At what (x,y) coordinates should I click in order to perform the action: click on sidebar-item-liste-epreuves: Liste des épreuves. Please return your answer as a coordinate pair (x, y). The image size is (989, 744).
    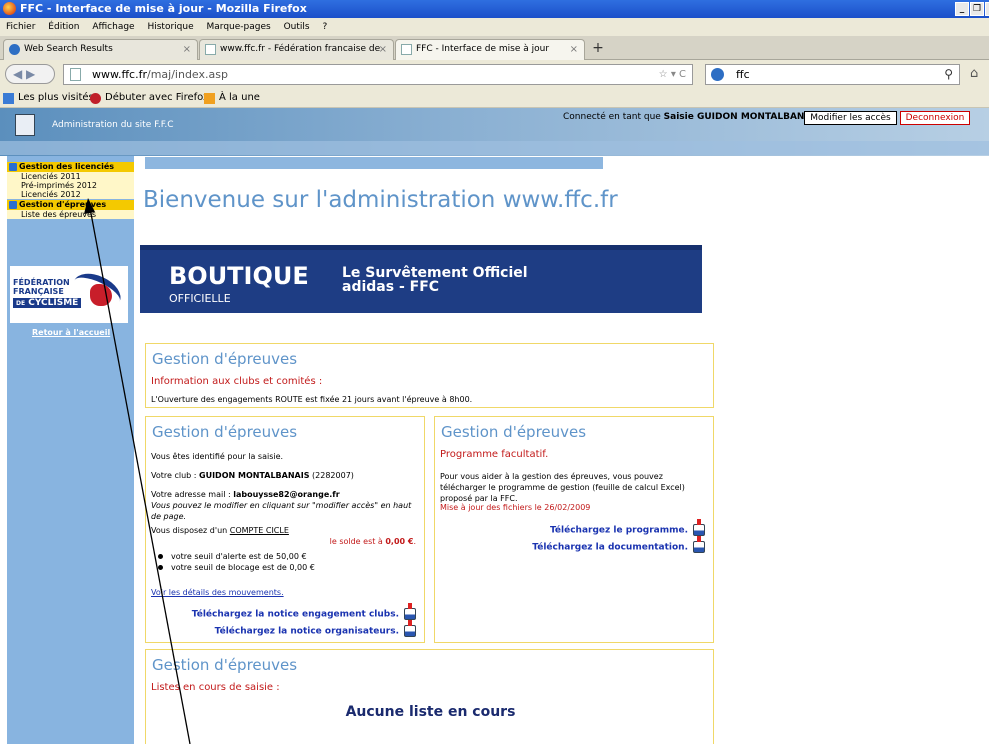
    Looking at the image, I should click on (70, 214).